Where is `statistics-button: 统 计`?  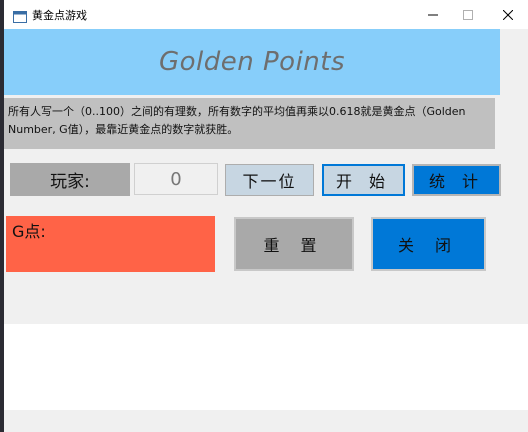 statistics-button: 统 计 is located at coordinates (456, 180).